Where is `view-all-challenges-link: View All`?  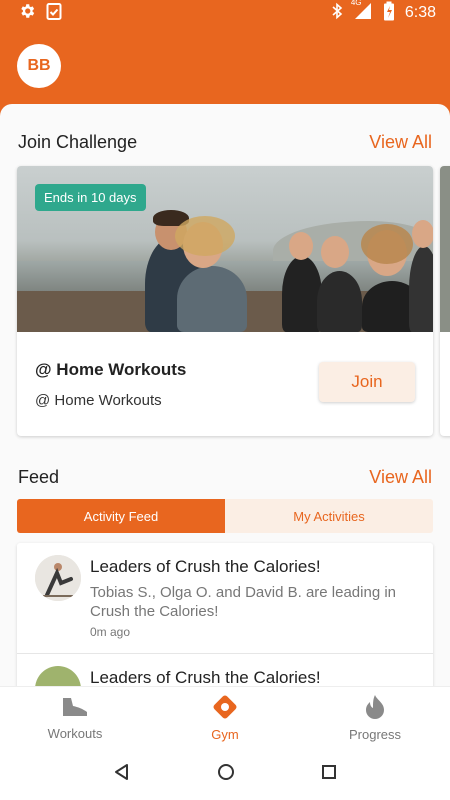
view-all-challenges-link: View All is located at coordinates (400, 142).